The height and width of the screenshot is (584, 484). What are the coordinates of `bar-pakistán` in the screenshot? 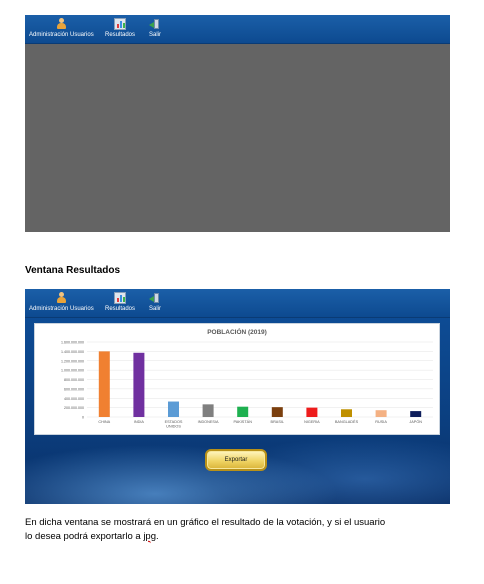 It's located at (243, 411).